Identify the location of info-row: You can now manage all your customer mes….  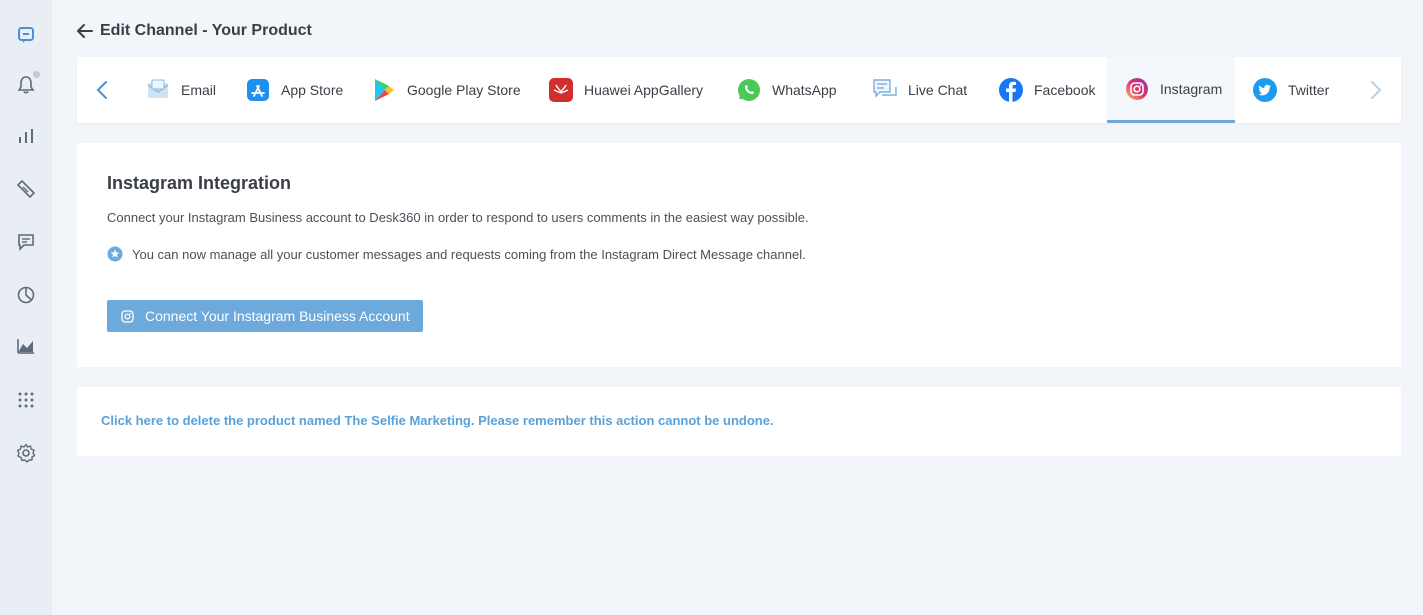
(456, 254).